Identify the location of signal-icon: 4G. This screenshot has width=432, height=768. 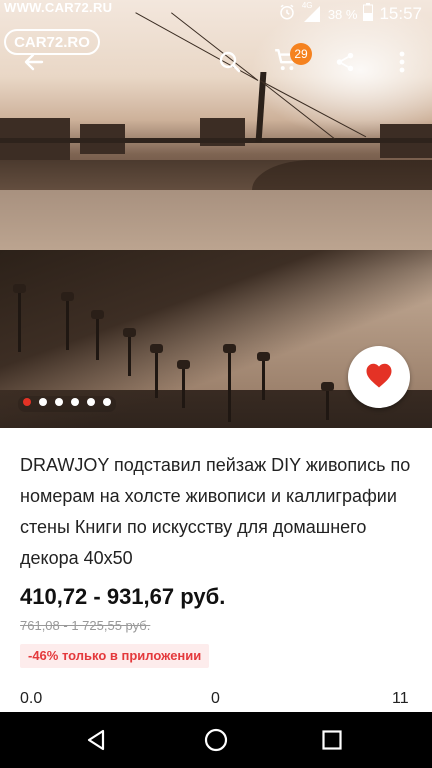
(312, 12).